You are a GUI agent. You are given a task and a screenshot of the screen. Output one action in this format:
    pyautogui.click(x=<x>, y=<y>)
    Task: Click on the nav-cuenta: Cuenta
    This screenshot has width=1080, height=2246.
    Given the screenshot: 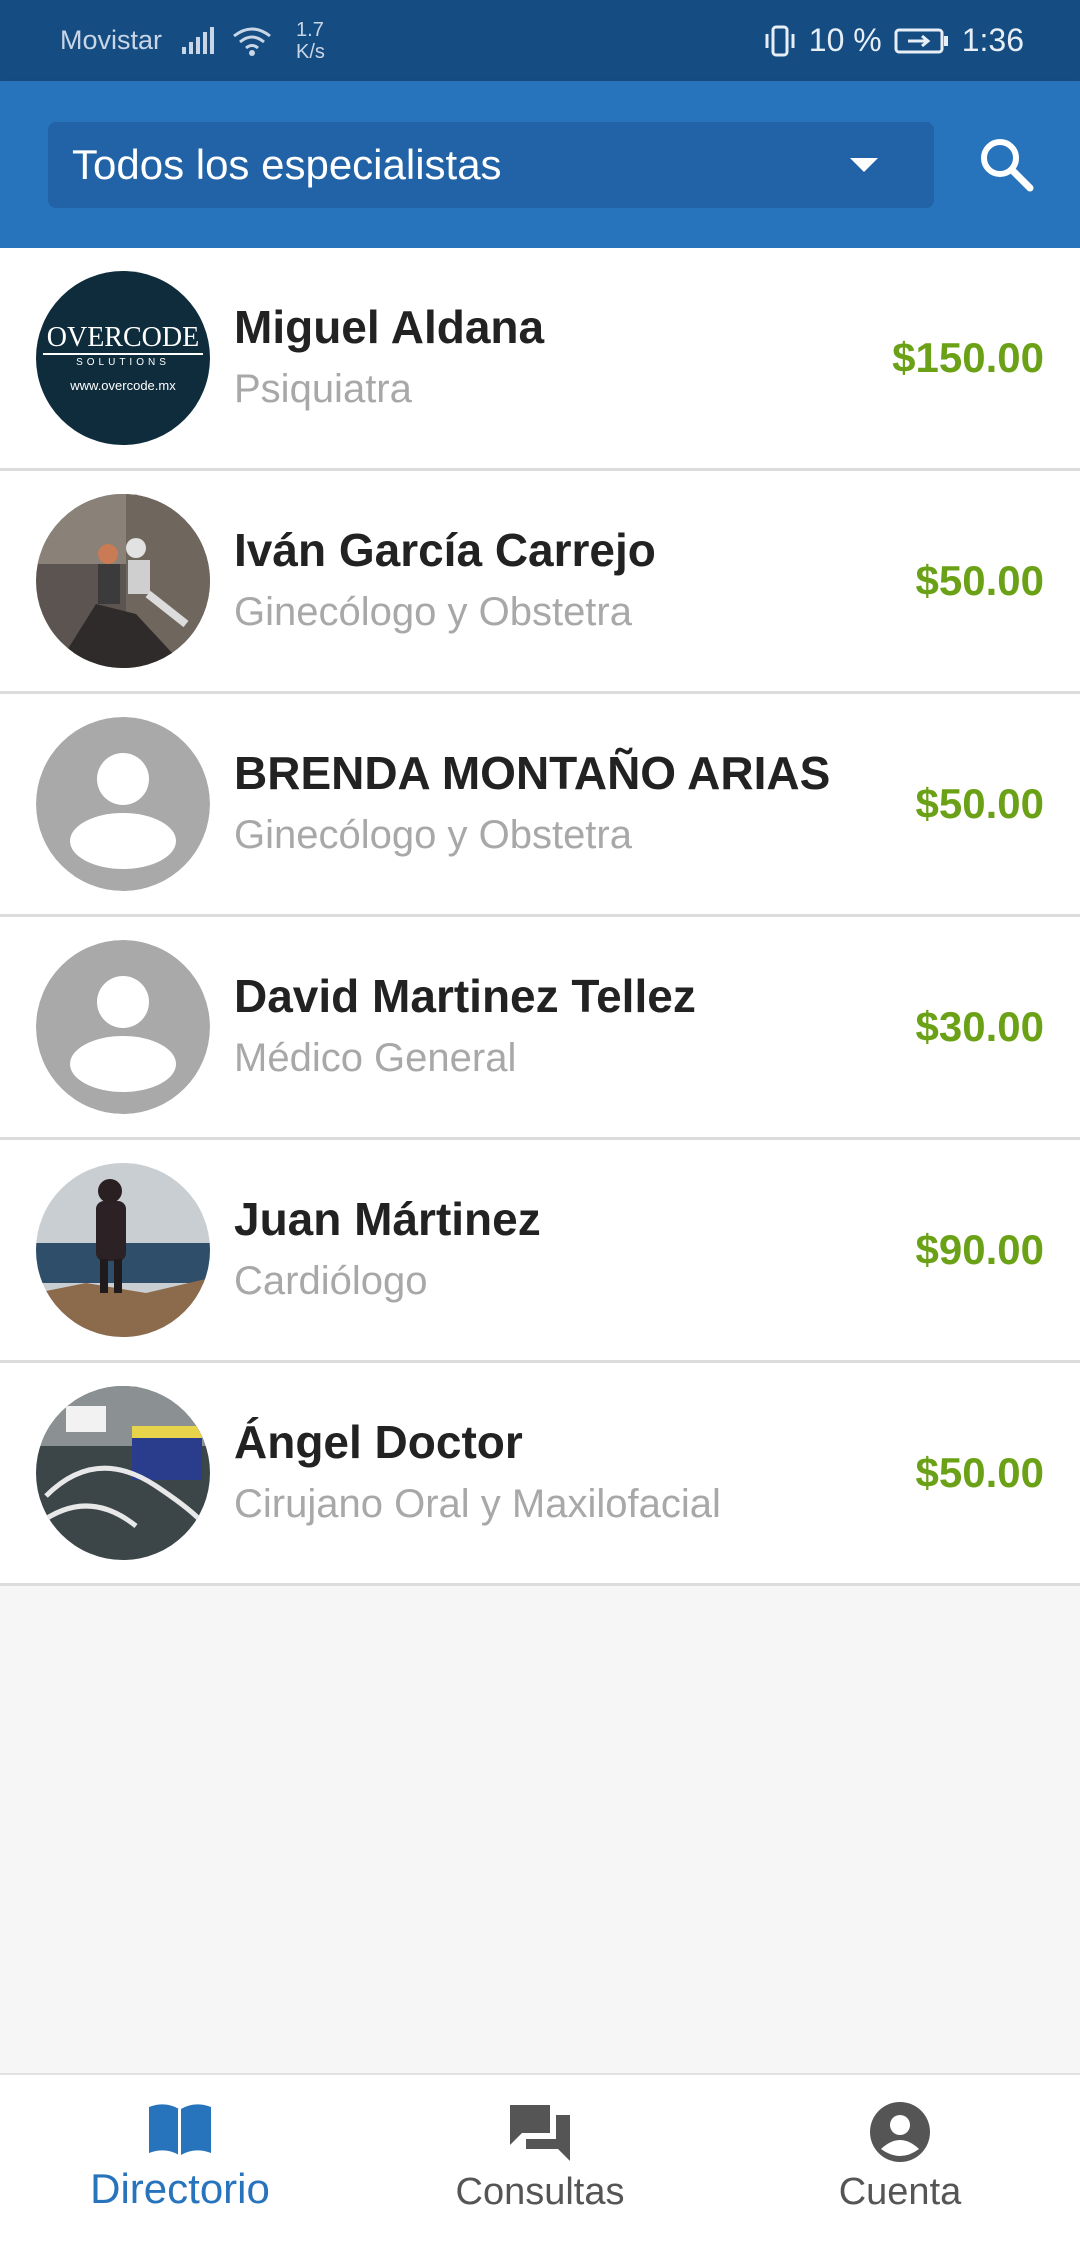 What is the action you would take?
    pyautogui.click(x=900, y=2160)
    